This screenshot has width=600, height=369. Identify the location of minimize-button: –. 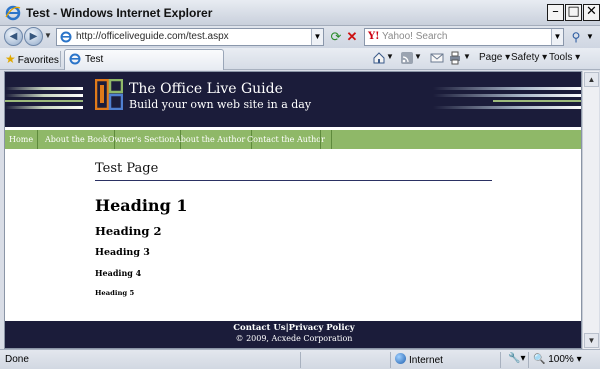
(555, 12).